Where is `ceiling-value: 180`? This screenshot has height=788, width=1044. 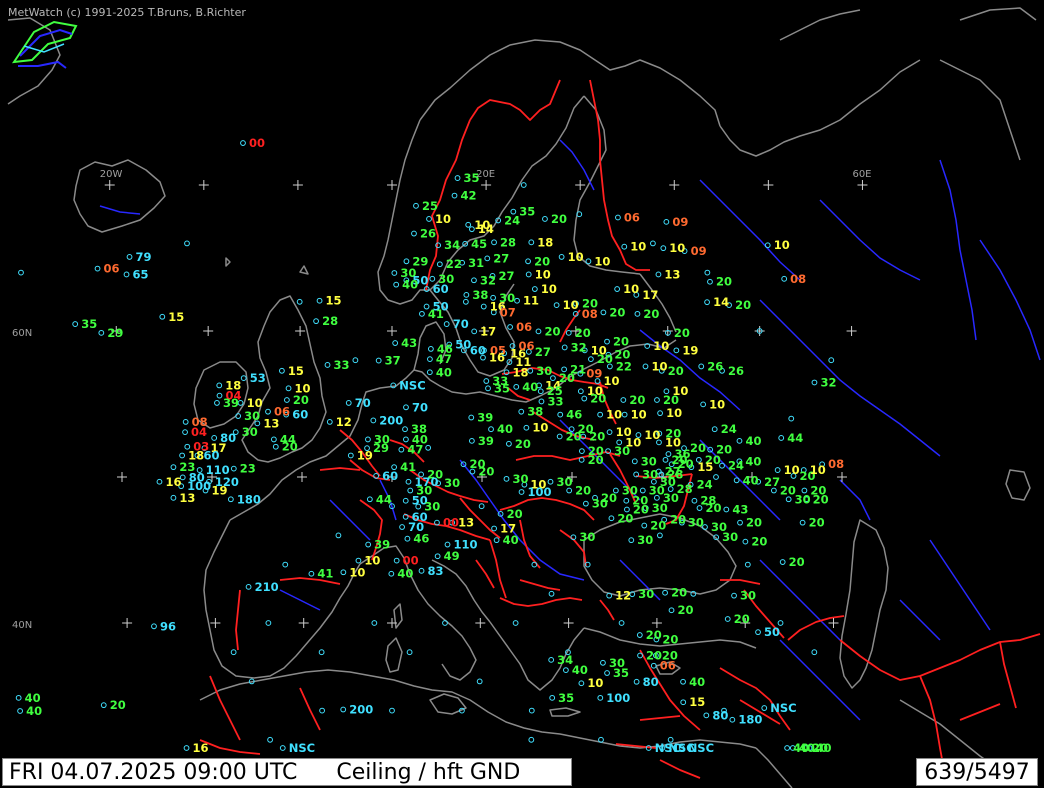 ceiling-value: 180 is located at coordinates (750, 720).